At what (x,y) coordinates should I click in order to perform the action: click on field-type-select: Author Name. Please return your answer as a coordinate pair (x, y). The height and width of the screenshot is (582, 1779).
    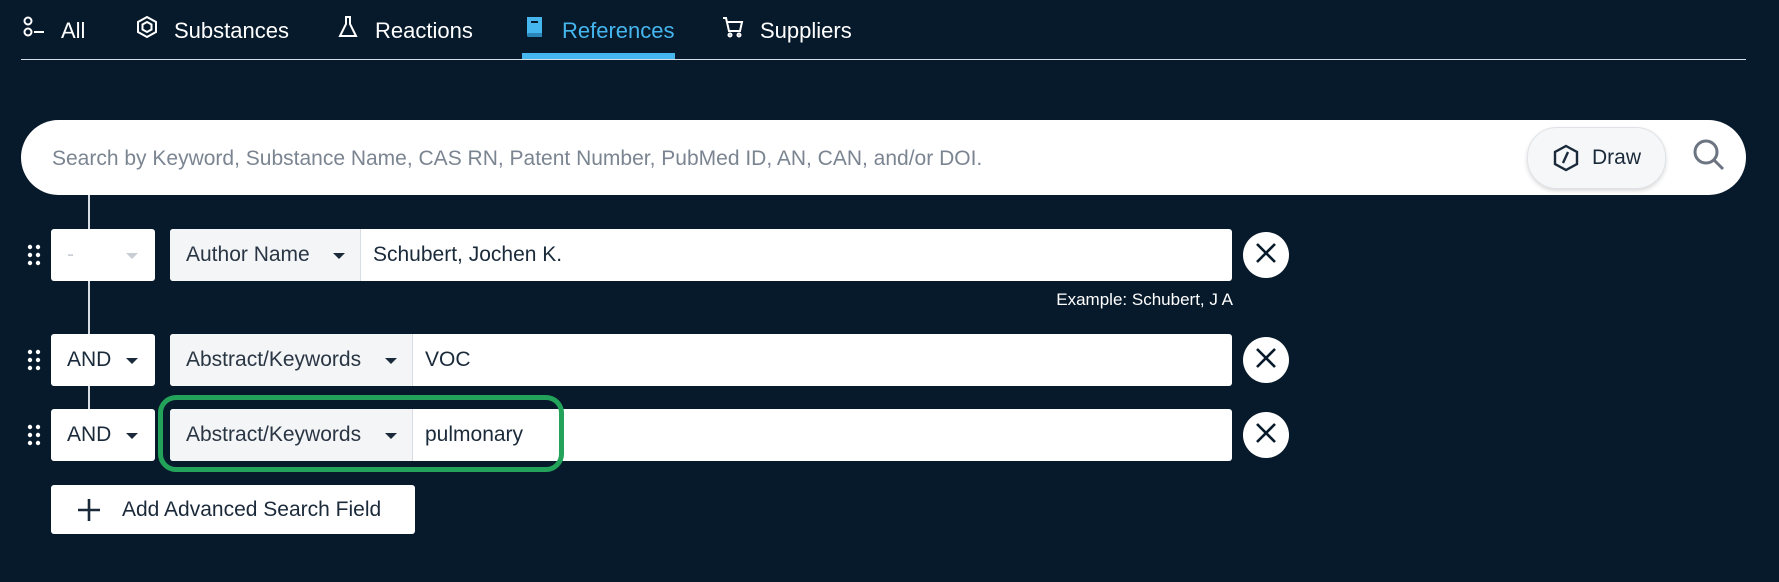
    Looking at the image, I should click on (265, 255).